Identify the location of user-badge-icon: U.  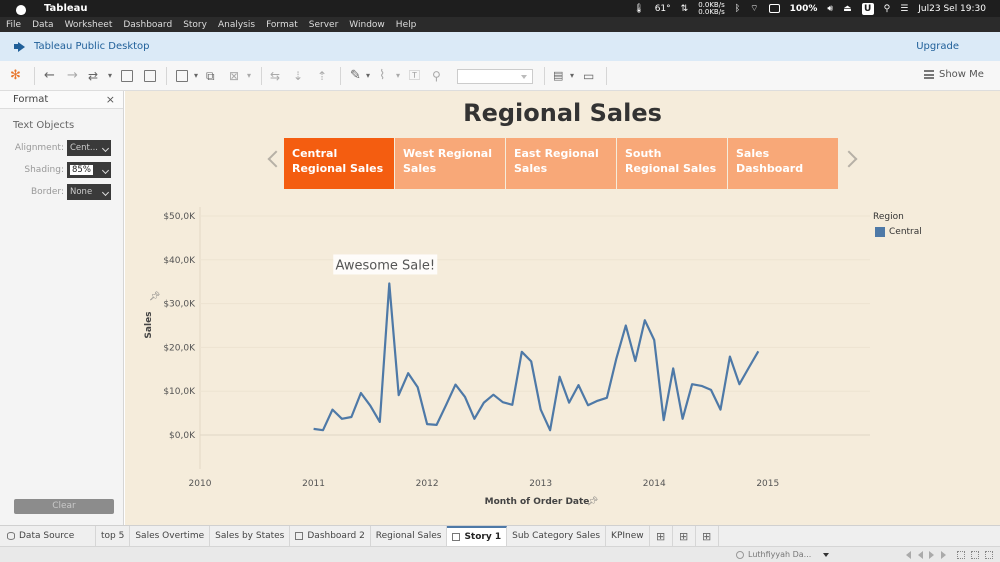
(867, 8).